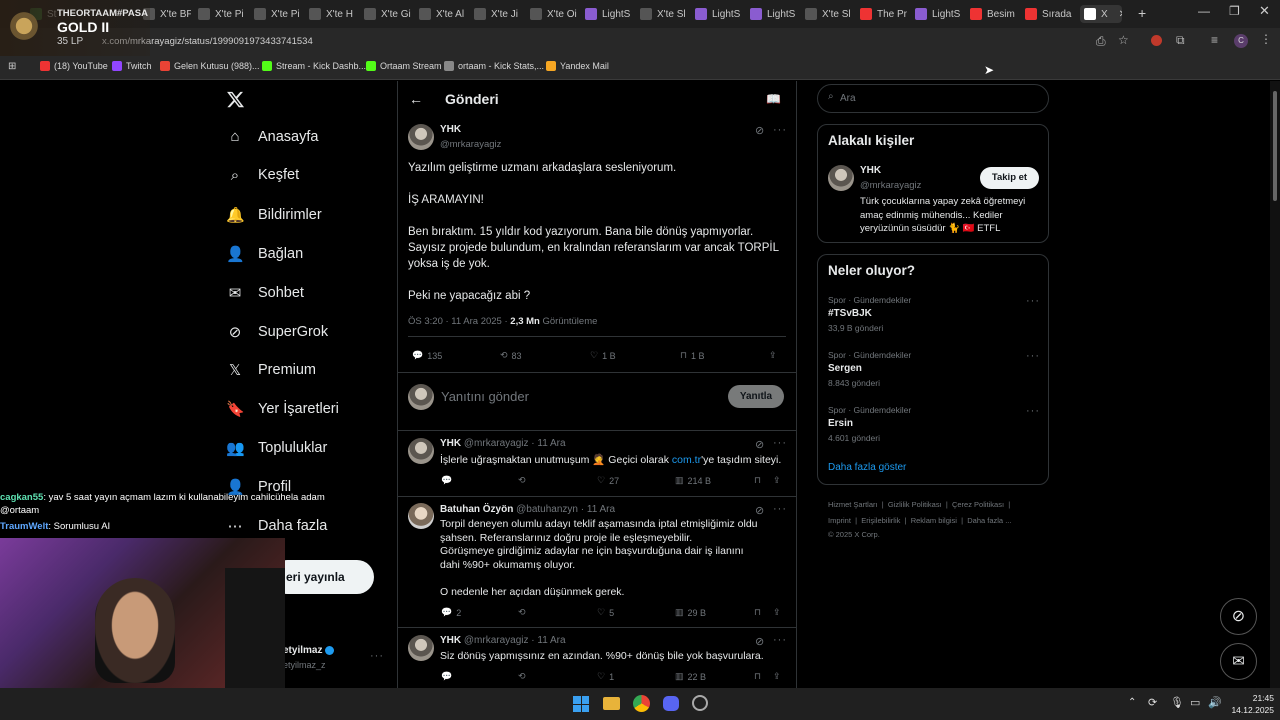  I want to click on install-icon: ⎙, so click(1101, 41).